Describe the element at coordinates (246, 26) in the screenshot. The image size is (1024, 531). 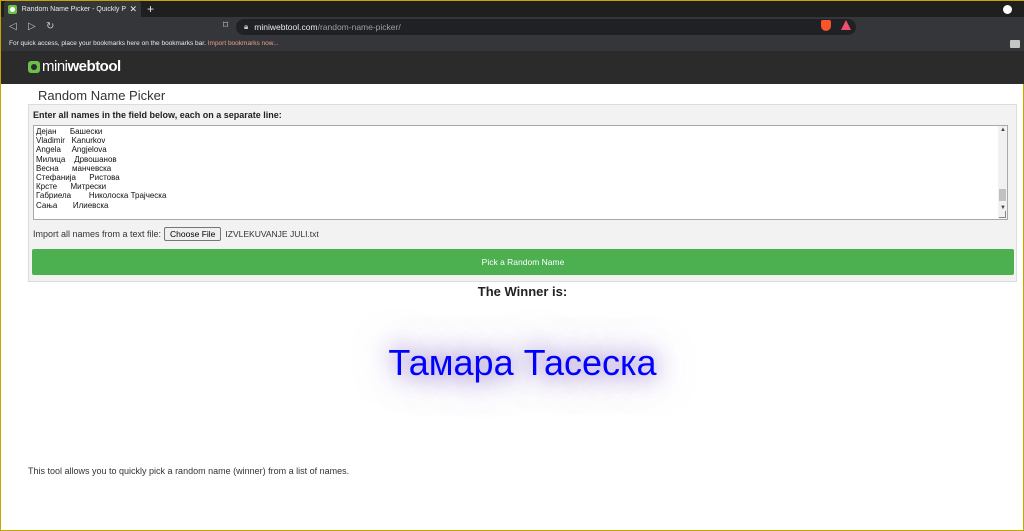
I see `lock-icon: 🔒︎` at that location.